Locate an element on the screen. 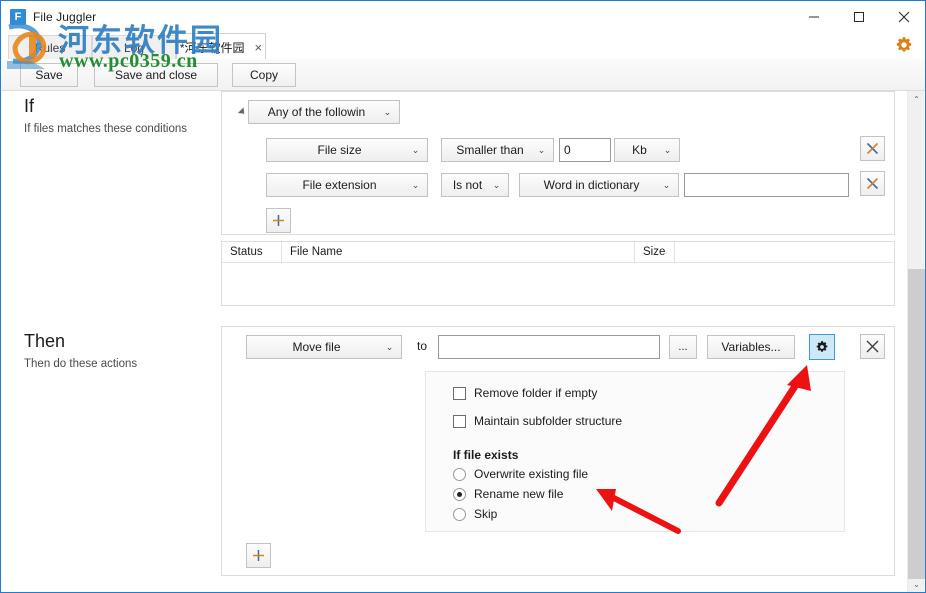  action-type-dropdown: Move file ⌄ is located at coordinates (324, 347).